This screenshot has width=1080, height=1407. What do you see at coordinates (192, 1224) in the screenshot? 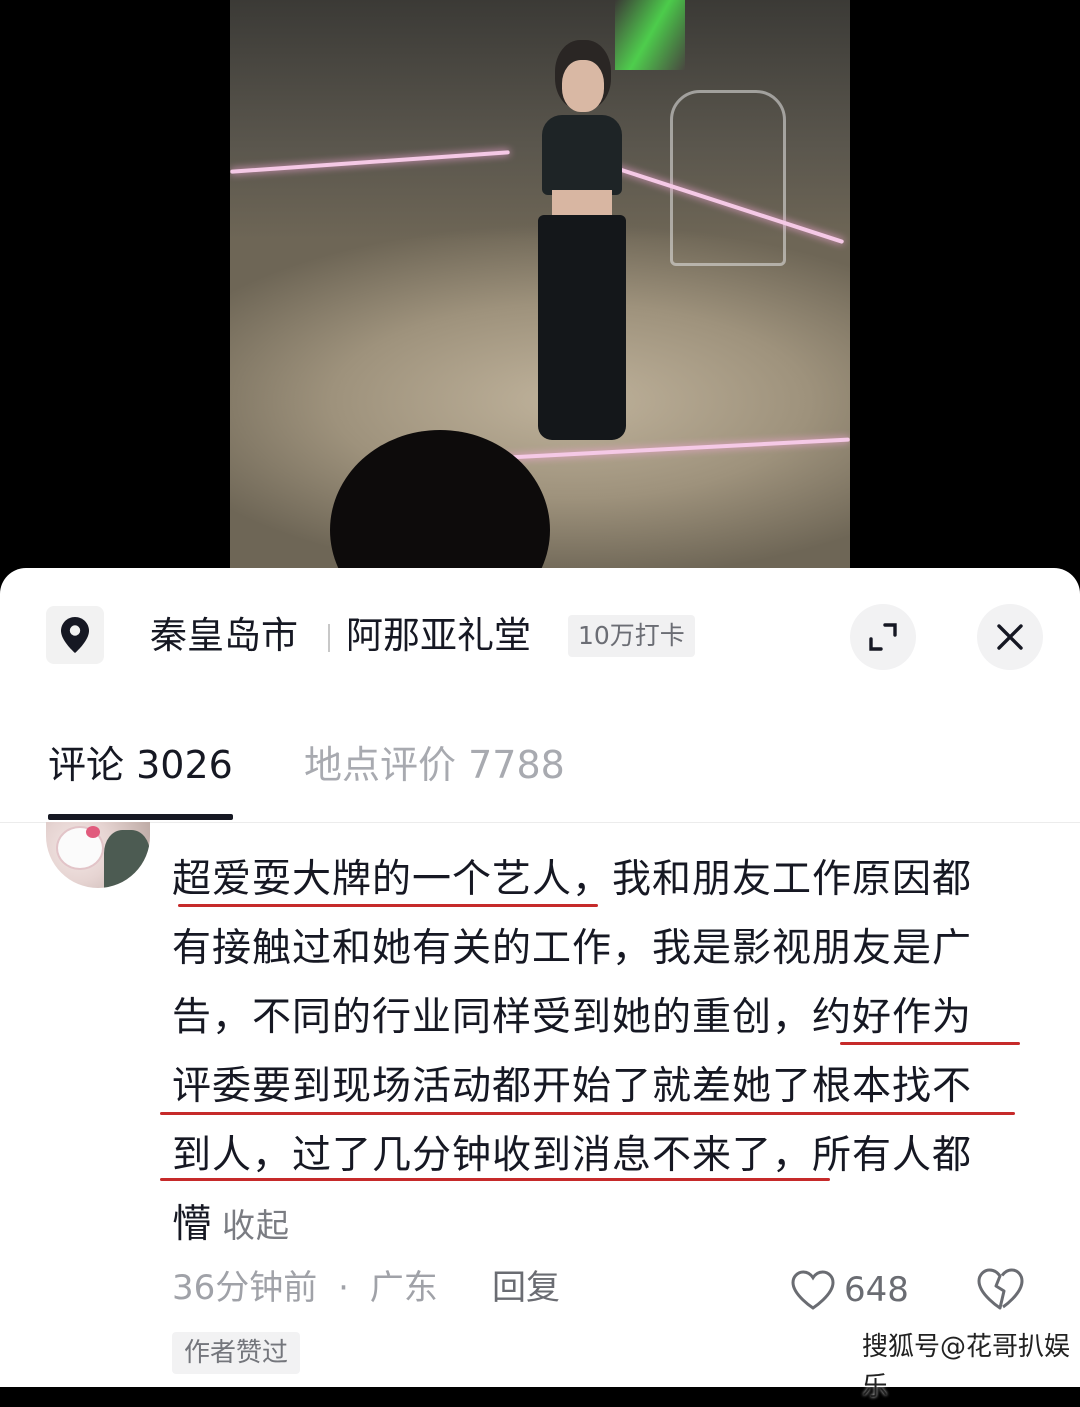
I see `comment-line-text: 懵` at bounding box center [192, 1224].